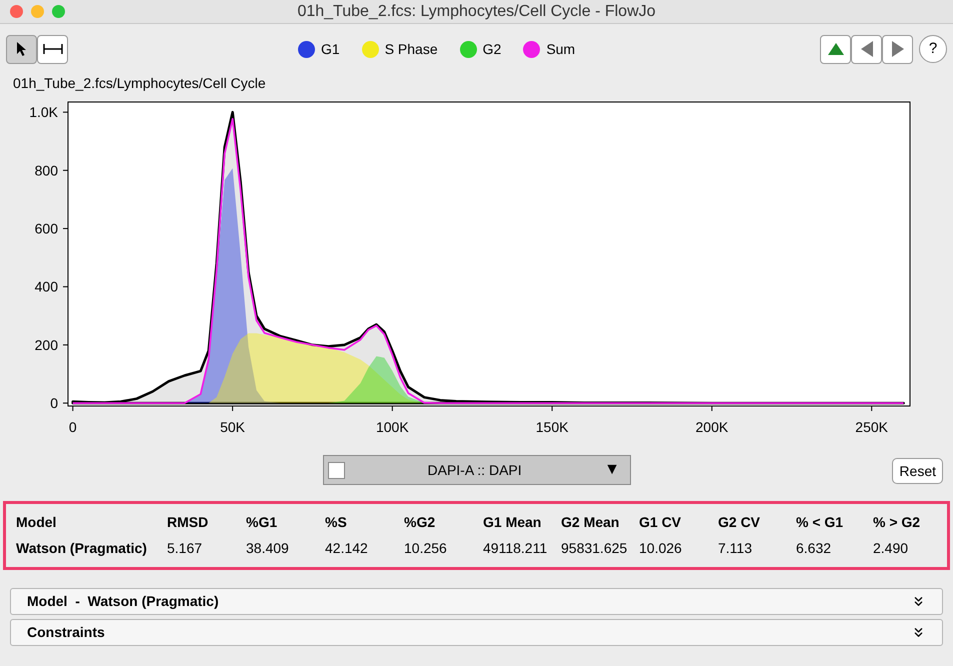 This screenshot has width=953, height=666. Describe the element at coordinates (492, 49) in the screenshot. I see `legend-label: G2` at that location.